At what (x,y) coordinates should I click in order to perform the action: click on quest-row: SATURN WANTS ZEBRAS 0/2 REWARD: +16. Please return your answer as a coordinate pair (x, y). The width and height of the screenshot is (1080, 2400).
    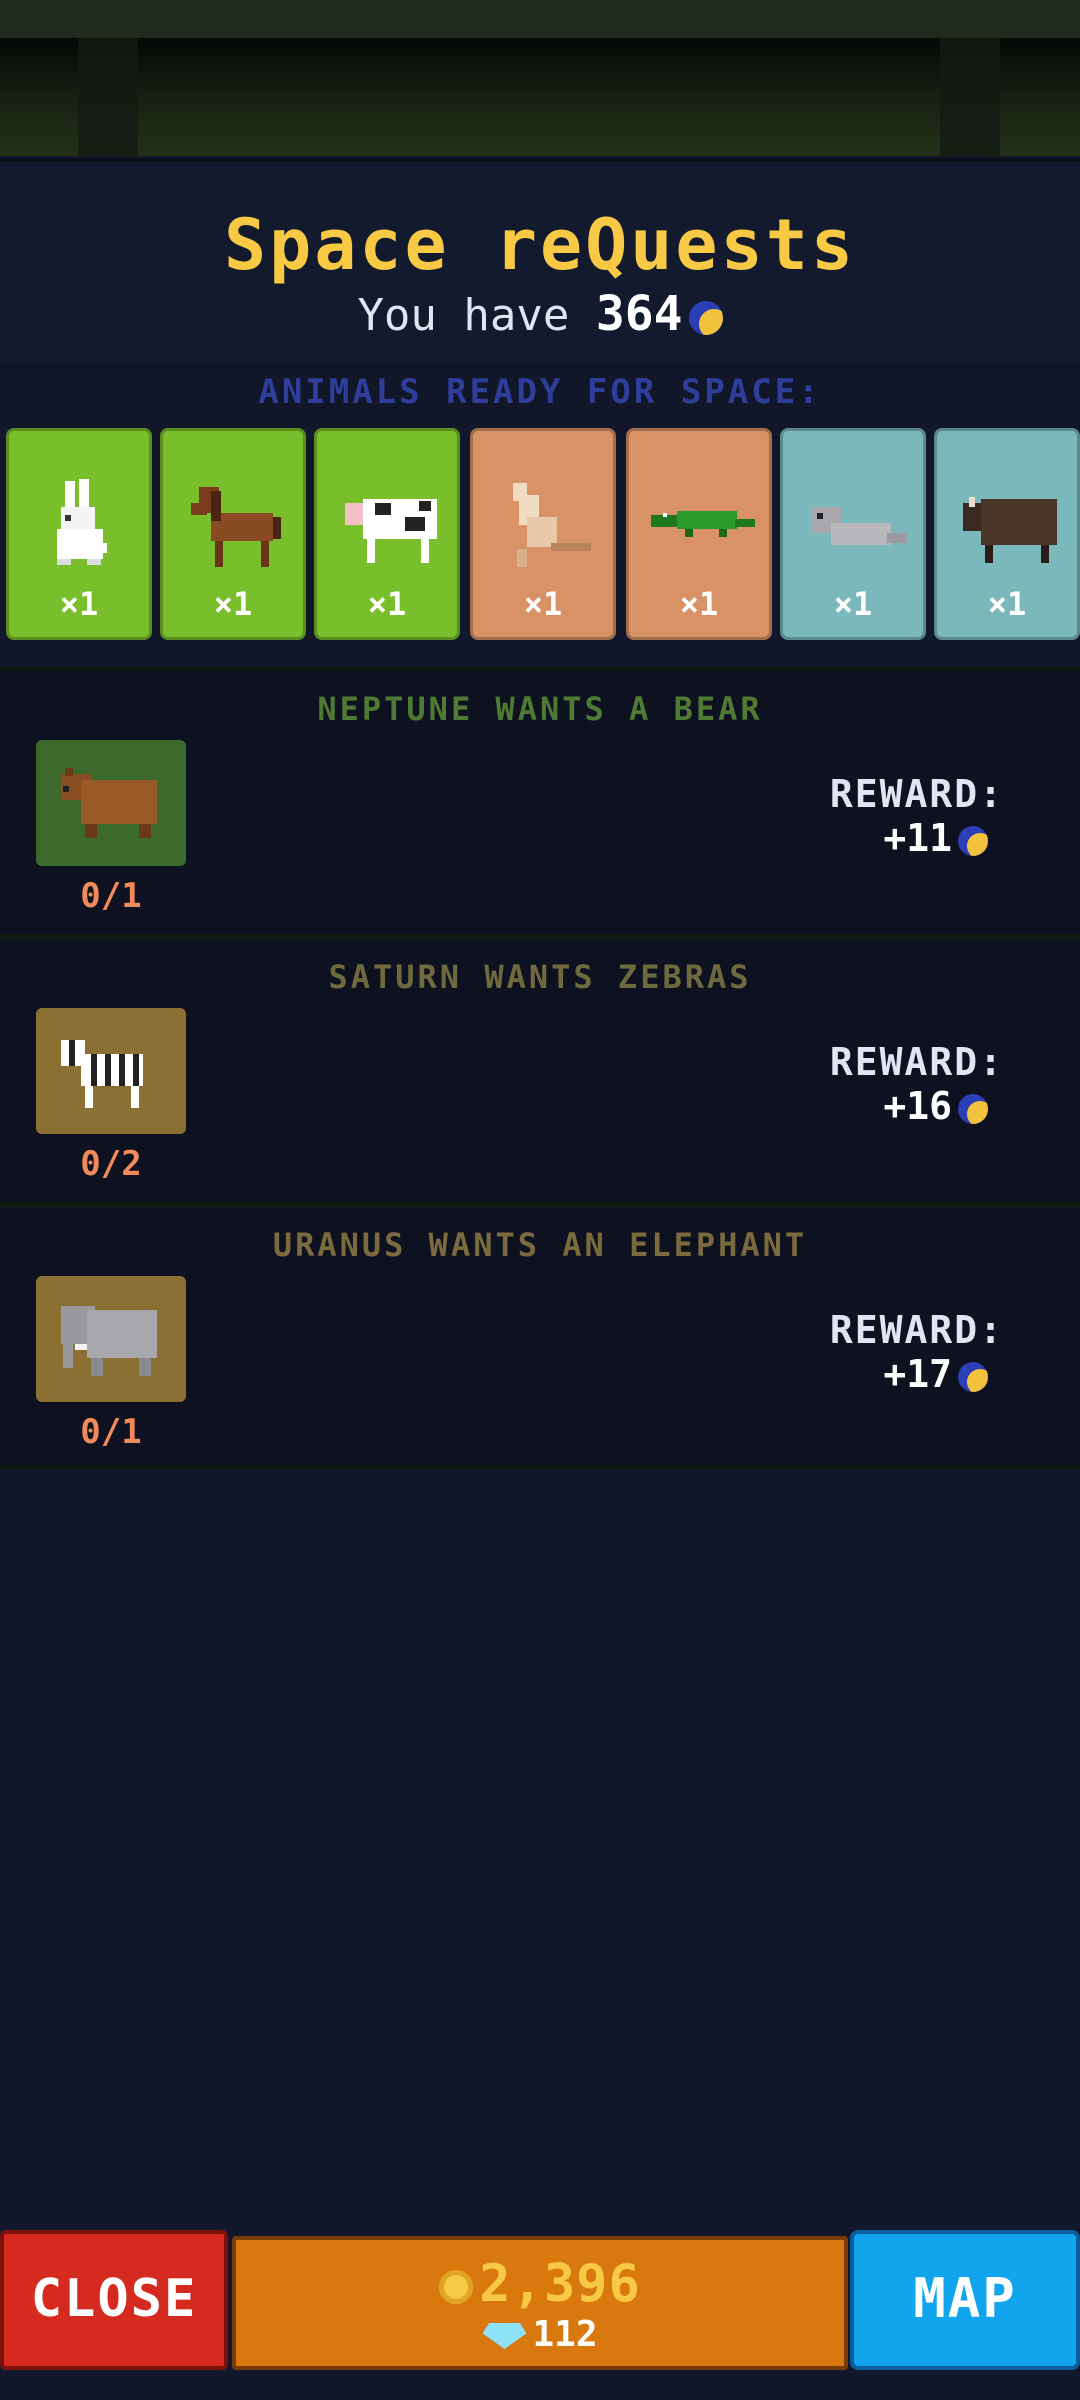
    Looking at the image, I should click on (540, 1071).